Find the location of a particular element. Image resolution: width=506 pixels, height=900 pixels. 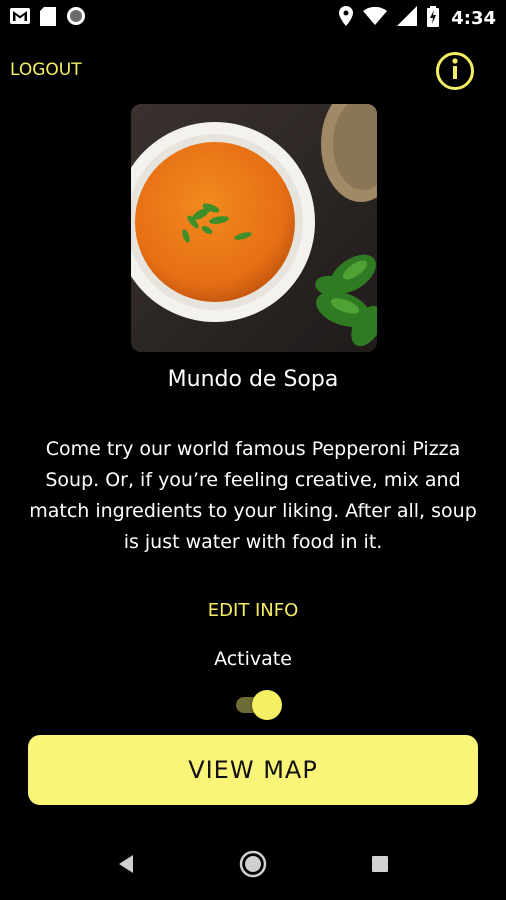

recents-icon is located at coordinates (380, 866).